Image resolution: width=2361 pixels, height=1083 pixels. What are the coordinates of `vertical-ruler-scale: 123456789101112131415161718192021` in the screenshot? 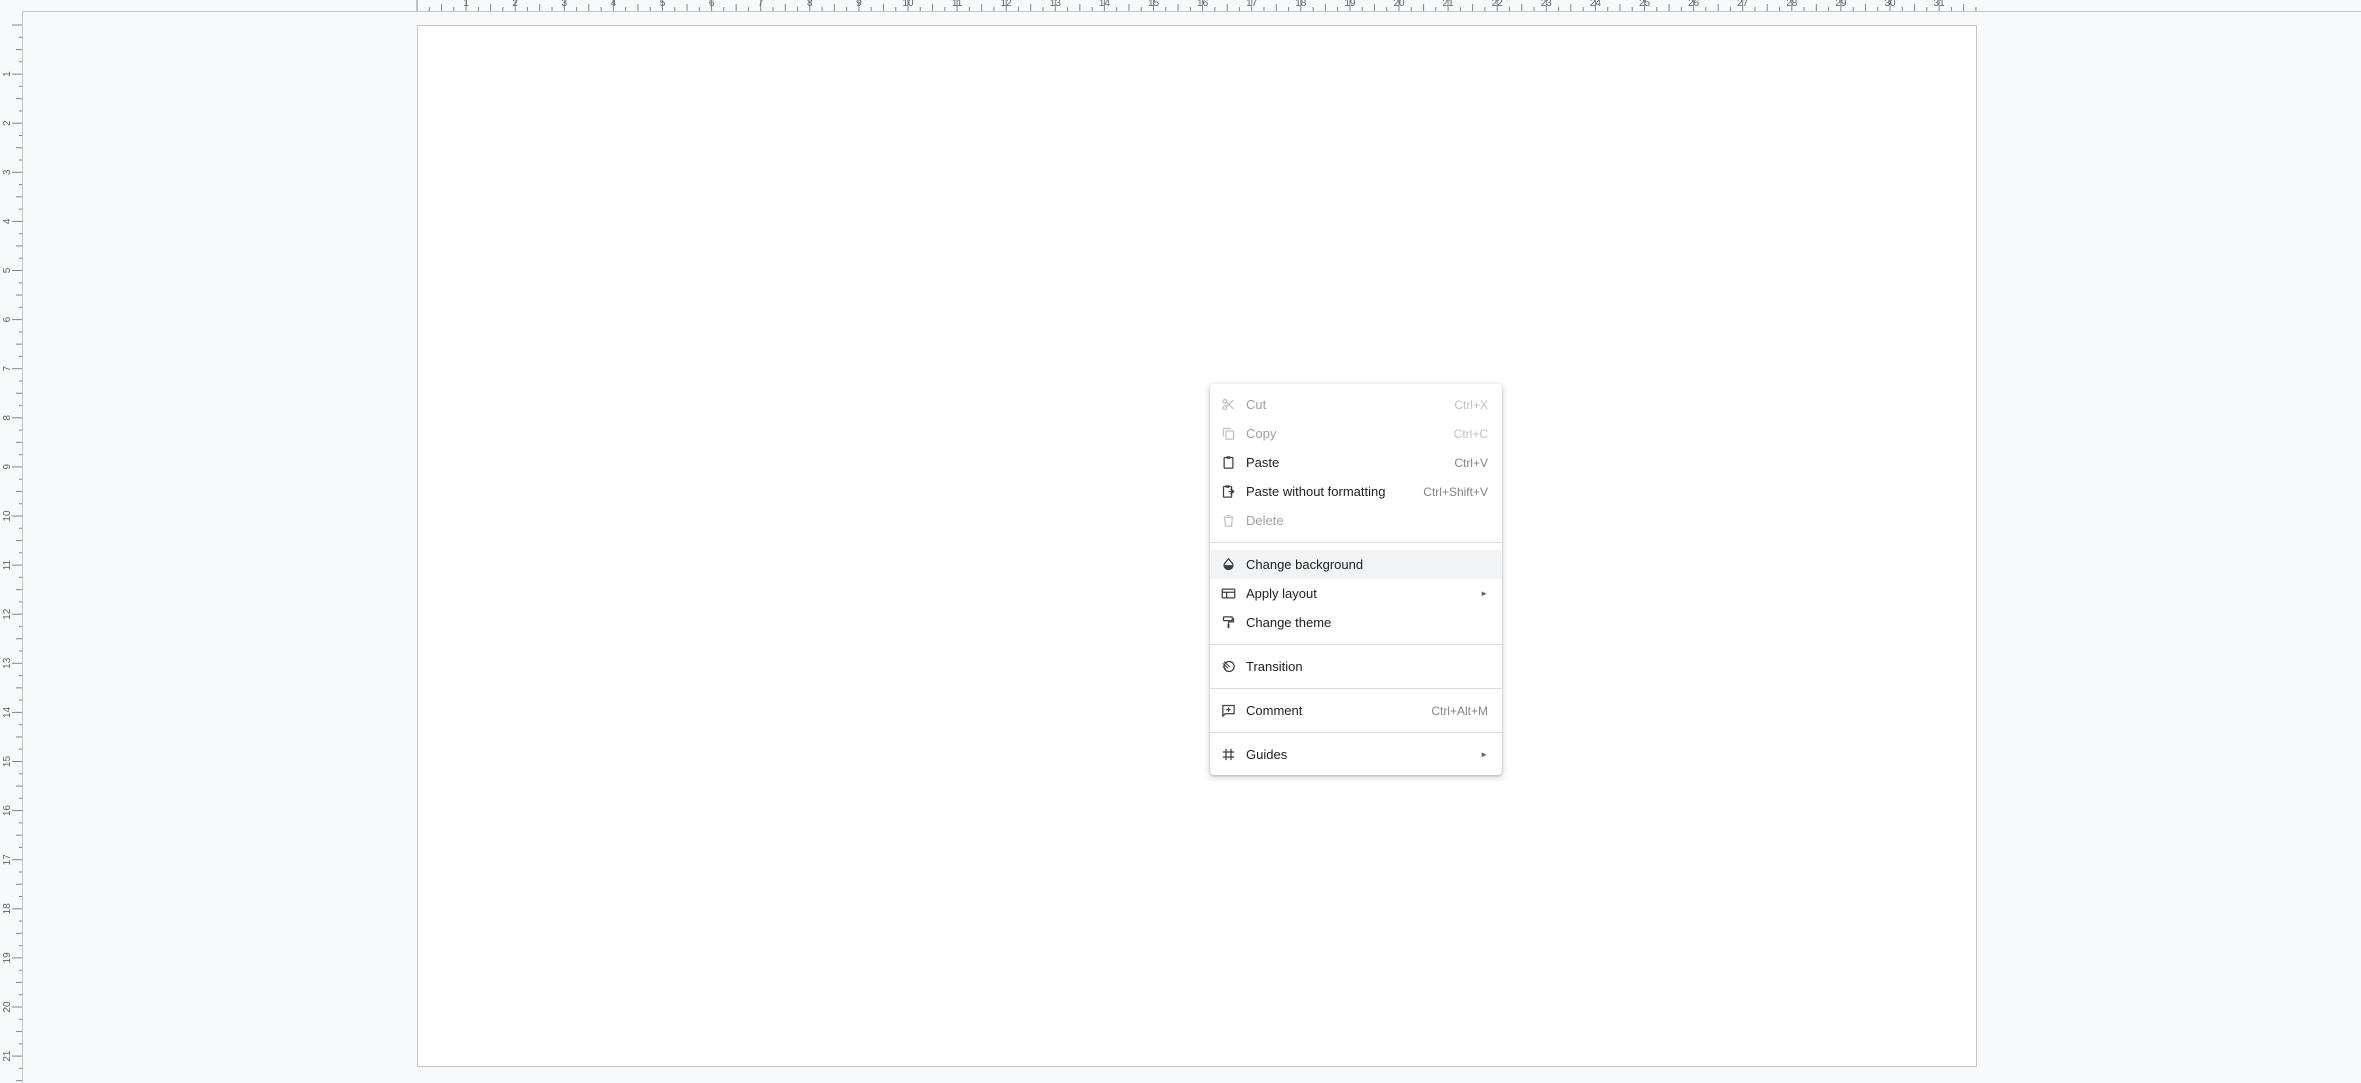 It's located at (12, 553).